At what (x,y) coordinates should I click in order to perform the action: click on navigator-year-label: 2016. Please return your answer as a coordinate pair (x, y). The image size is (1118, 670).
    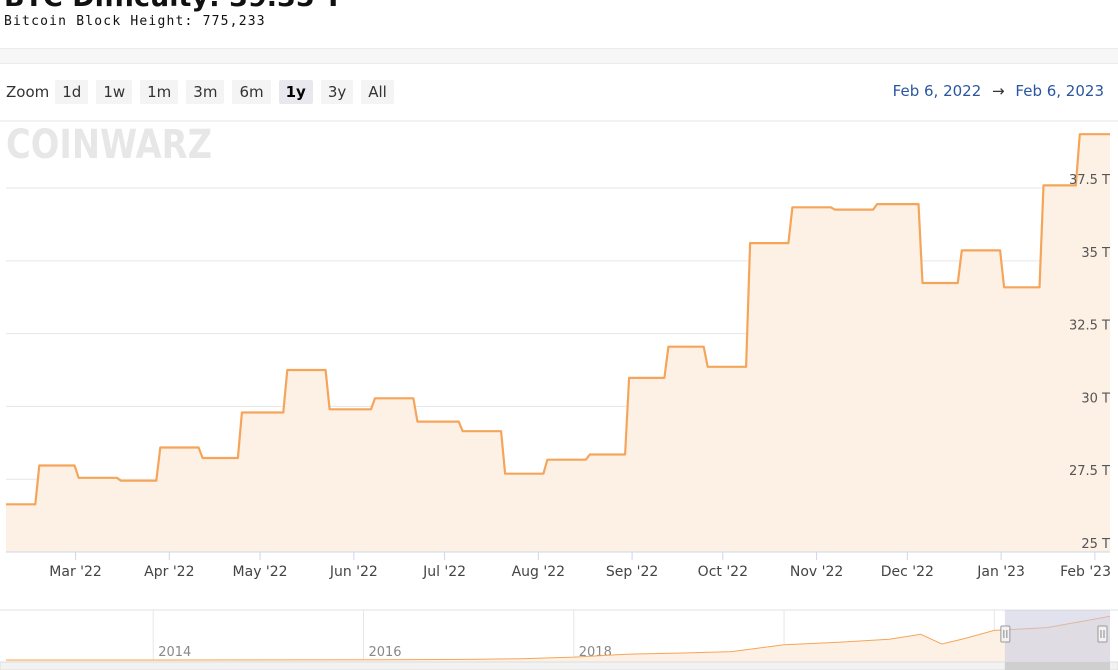
    Looking at the image, I should click on (384, 652).